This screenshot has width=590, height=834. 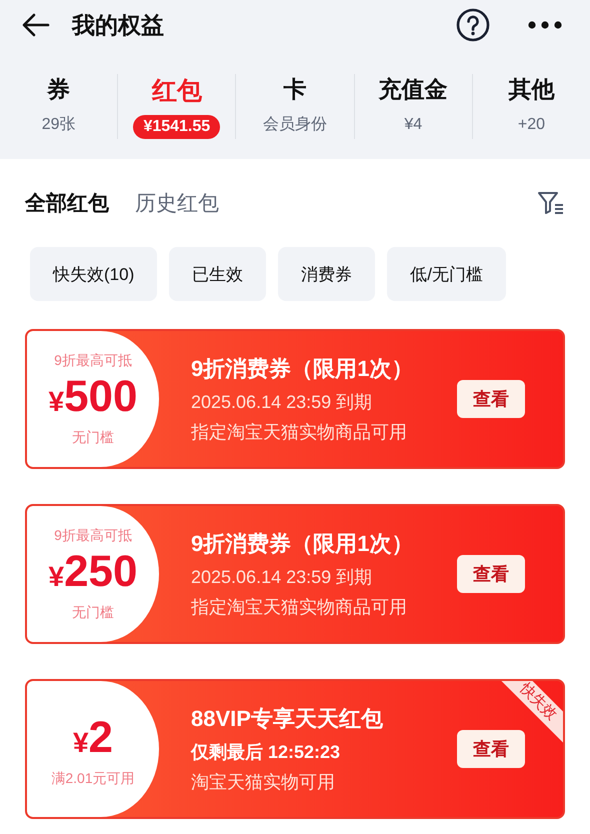 I want to click on coupon-amount: ¥500, so click(x=93, y=396).